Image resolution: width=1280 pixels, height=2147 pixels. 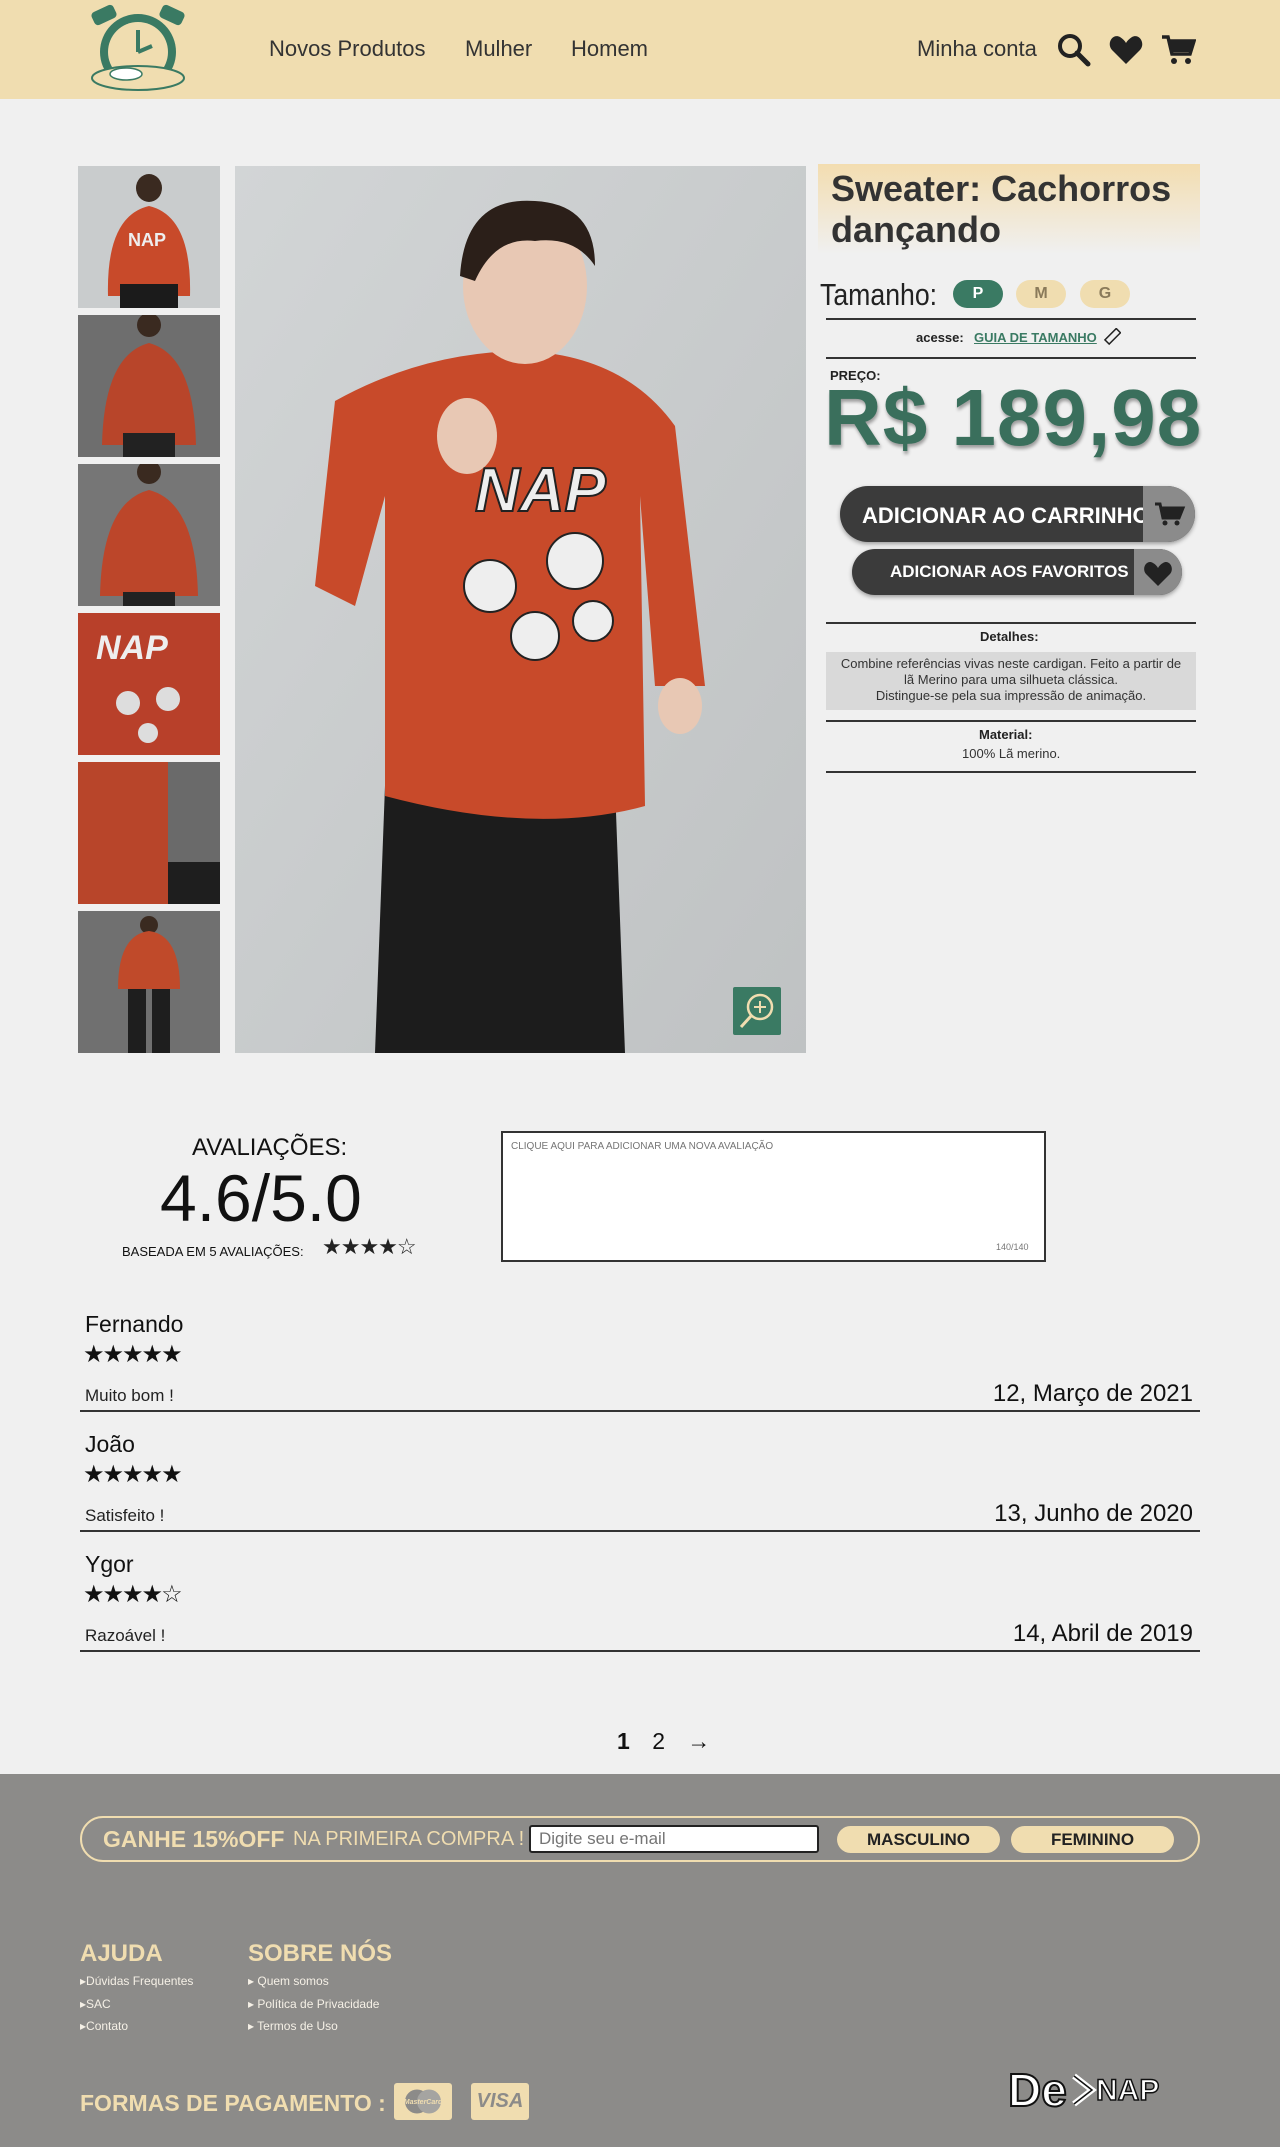 I want to click on site-header: Novos Produtos Mulher Homem Minha conta, so click(x=640, y=49).